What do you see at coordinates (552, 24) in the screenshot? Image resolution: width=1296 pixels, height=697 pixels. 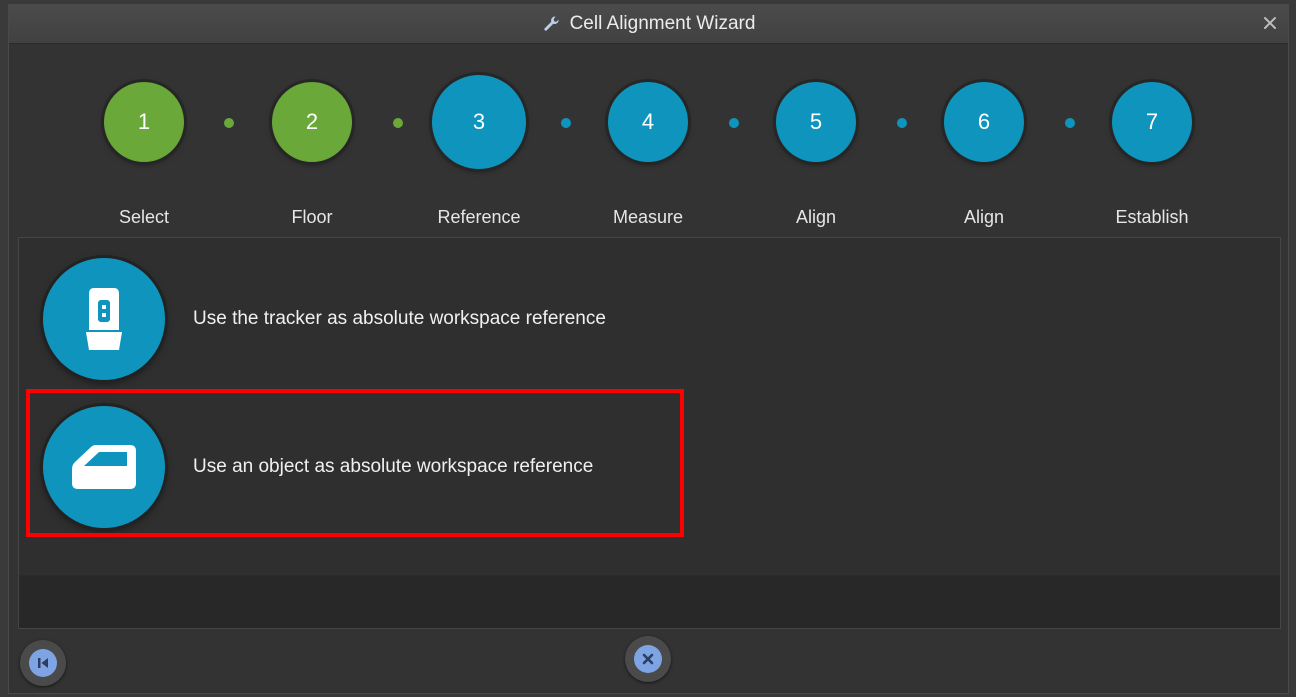 I see `wrench-icon` at bounding box center [552, 24].